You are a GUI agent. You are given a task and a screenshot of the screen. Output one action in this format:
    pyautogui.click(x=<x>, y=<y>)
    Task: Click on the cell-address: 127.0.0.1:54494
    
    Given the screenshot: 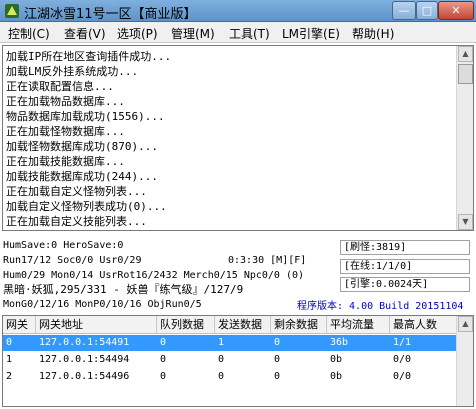 What is the action you would take?
    pyautogui.click(x=84, y=359)
    